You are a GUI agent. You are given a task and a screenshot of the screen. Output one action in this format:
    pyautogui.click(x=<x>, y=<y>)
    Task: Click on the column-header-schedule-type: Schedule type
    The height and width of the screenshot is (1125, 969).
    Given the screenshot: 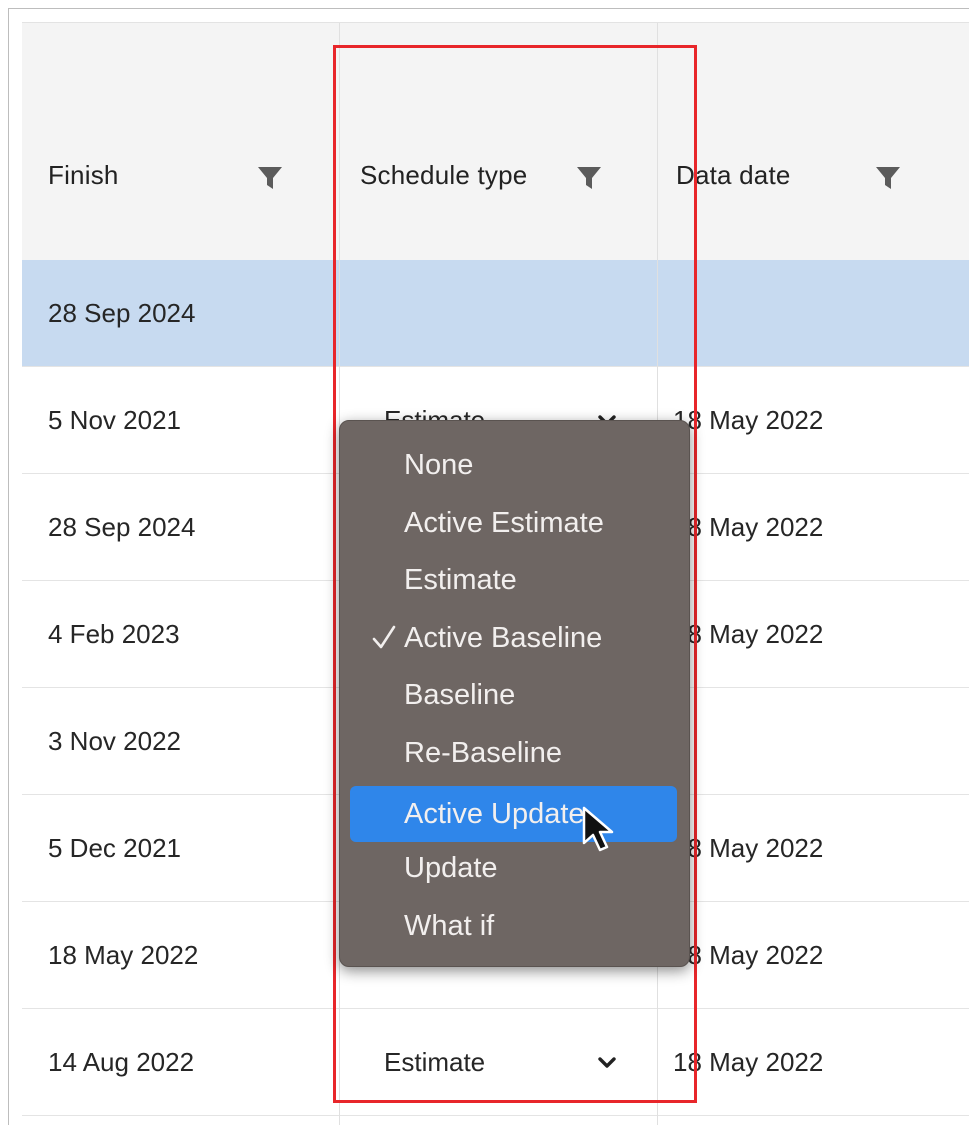 What is the action you would take?
    pyautogui.click(x=498, y=141)
    